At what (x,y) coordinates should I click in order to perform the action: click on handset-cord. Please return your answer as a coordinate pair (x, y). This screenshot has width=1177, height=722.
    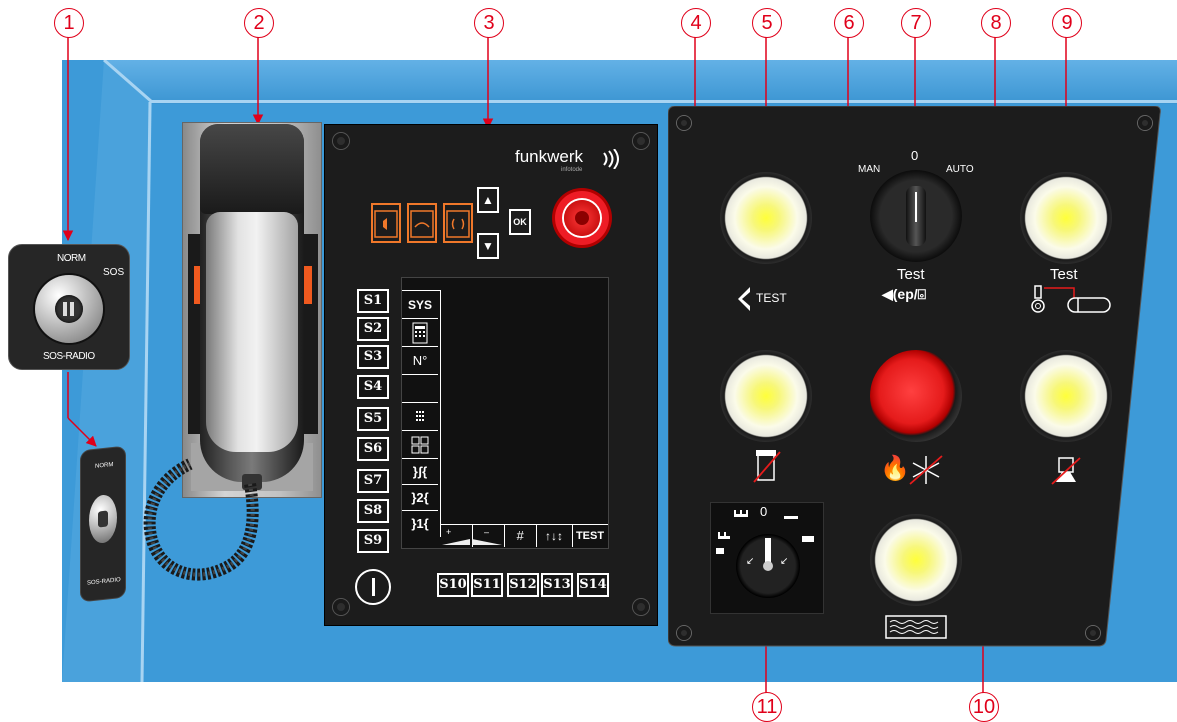
    Looking at the image, I should click on (201, 519).